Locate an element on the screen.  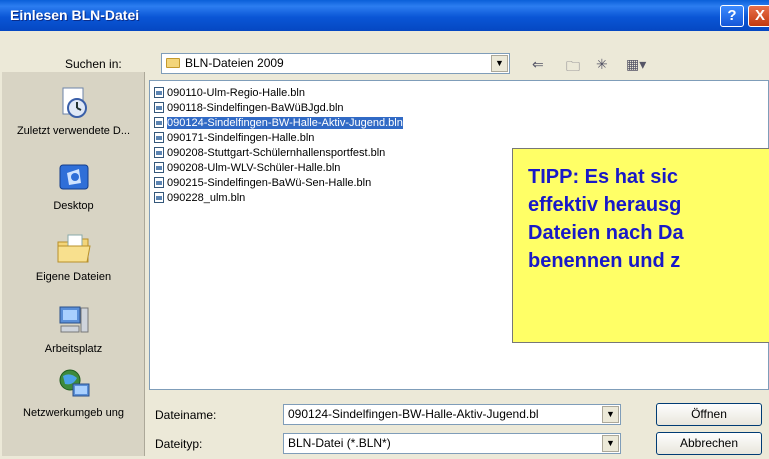
help-button: ? is located at coordinates (732, 16).